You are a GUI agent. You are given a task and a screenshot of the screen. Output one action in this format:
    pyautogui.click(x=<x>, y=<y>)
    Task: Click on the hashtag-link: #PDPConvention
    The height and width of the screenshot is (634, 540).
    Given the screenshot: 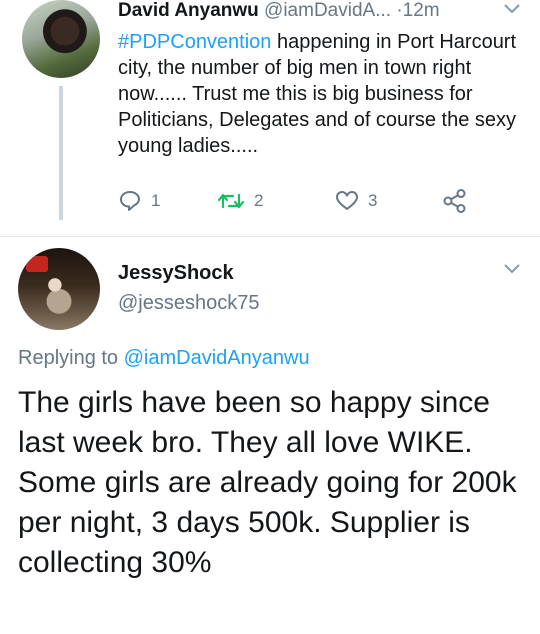 What is the action you would take?
    pyautogui.click(x=194, y=42)
    